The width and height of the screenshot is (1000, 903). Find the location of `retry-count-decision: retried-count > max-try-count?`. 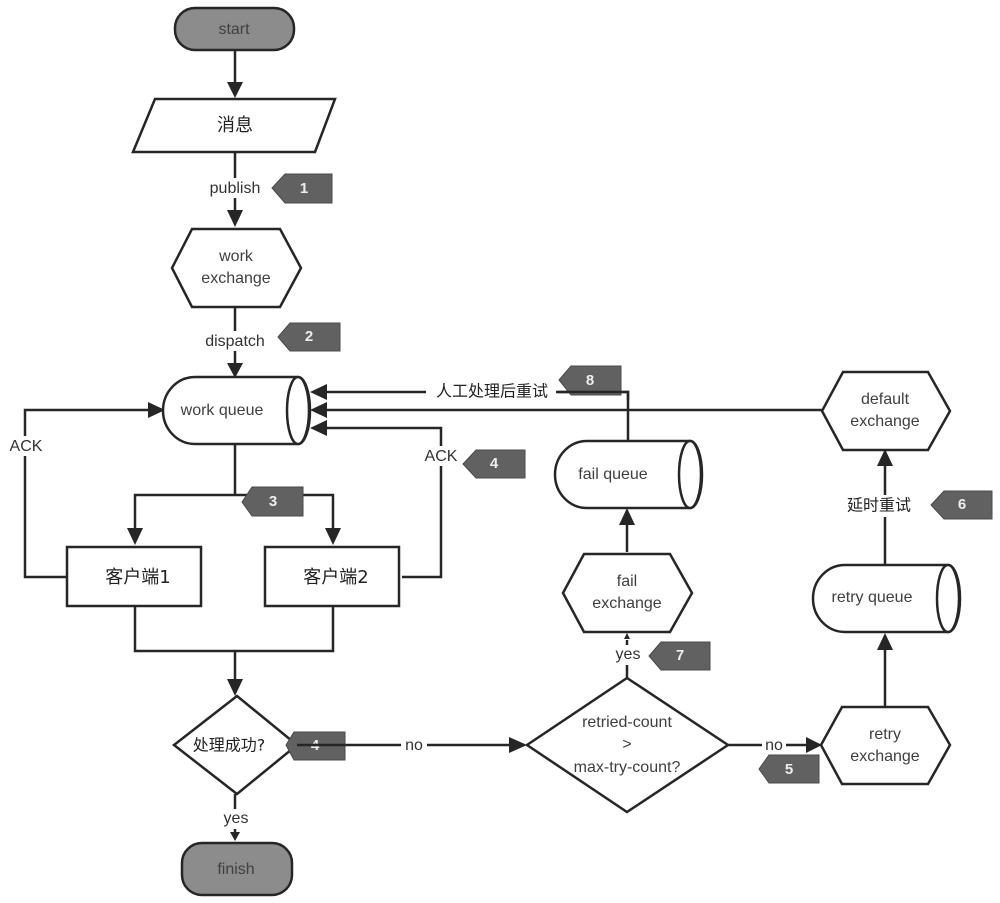

retry-count-decision: retried-count > max-try-count? is located at coordinates (627, 745).